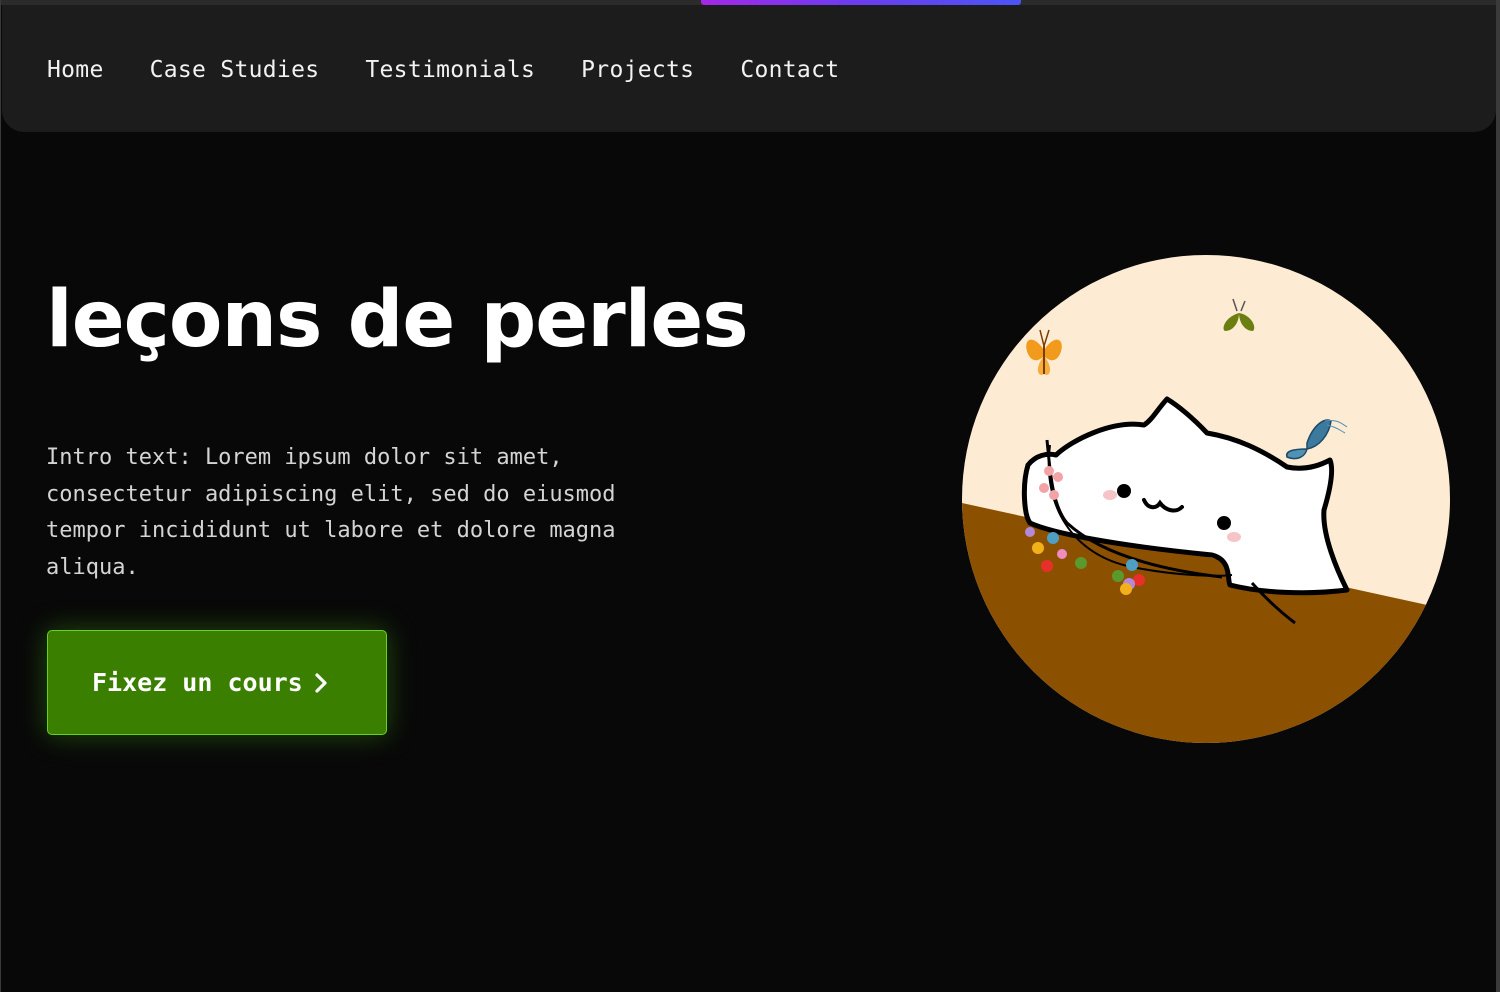  I want to click on nav-item-home: Home, so click(75, 70).